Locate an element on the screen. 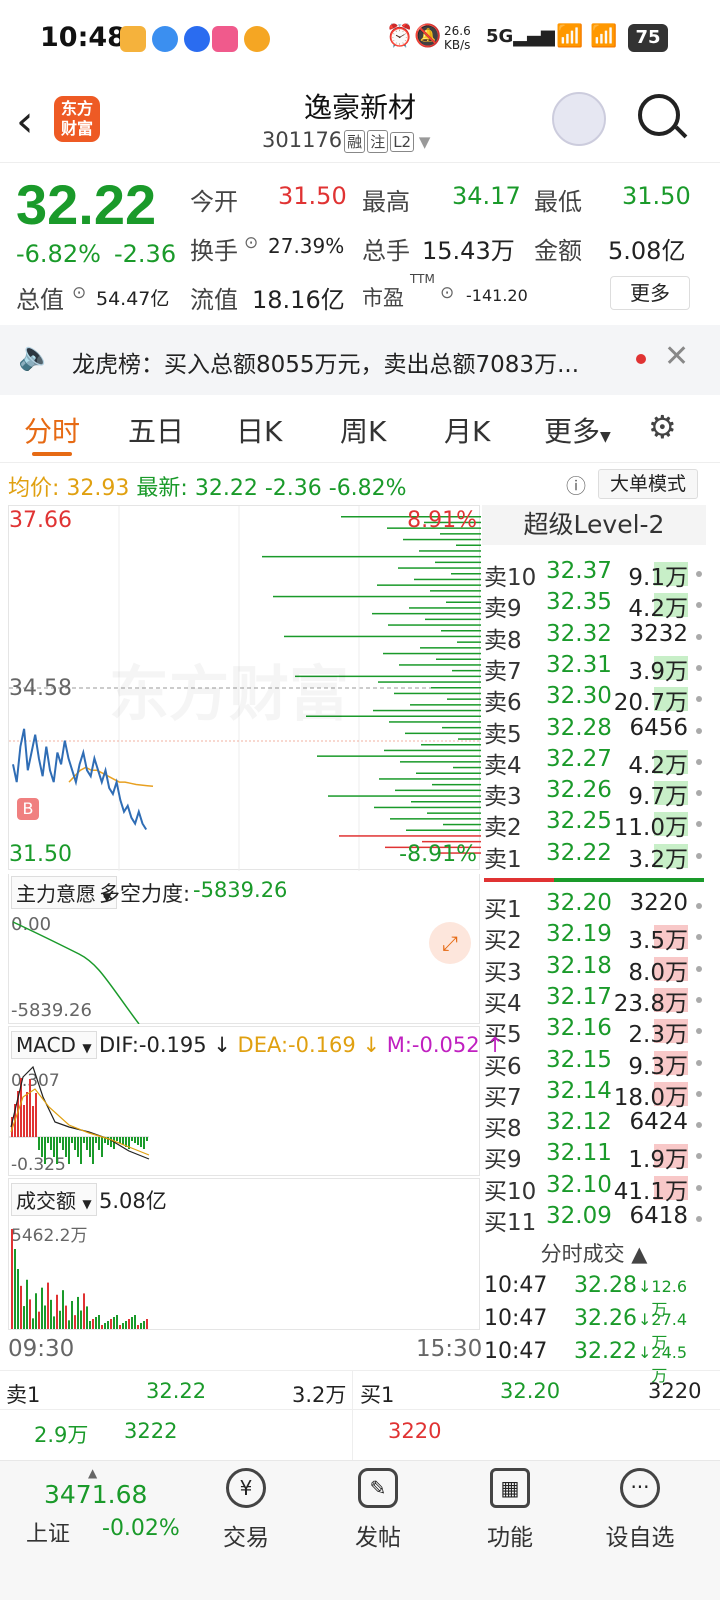 This screenshot has width=720, height=1600. nav-post: ✎ 发帖 is located at coordinates (378, 1510).